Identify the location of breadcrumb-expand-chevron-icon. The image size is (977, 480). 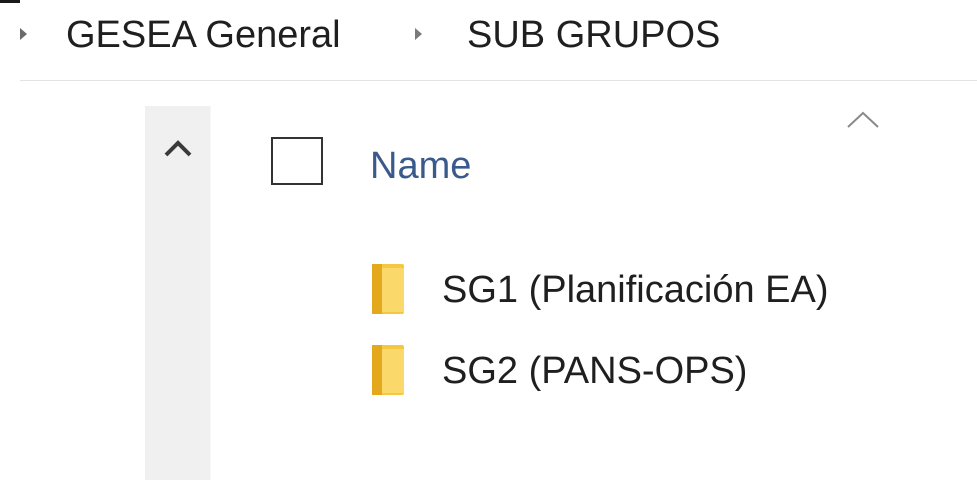
(23, 34).